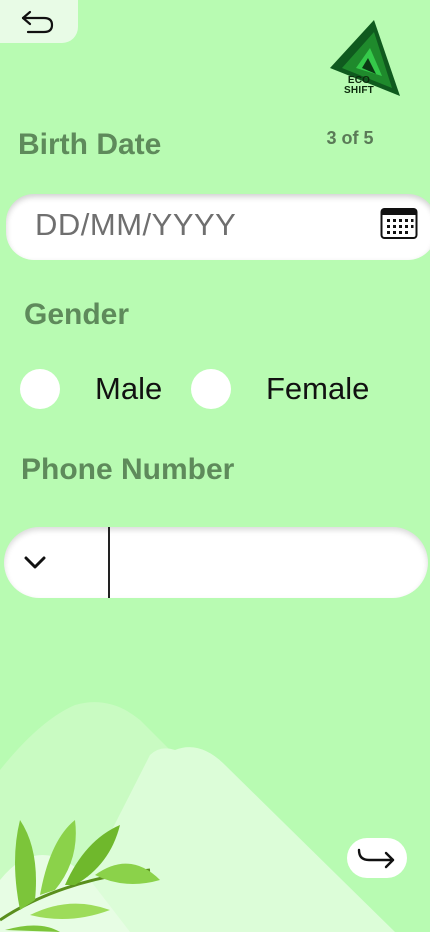 The height and width of the screenshot is (932, 430). I want to click on phone-number-label: Phone Number, so click(128, 469).